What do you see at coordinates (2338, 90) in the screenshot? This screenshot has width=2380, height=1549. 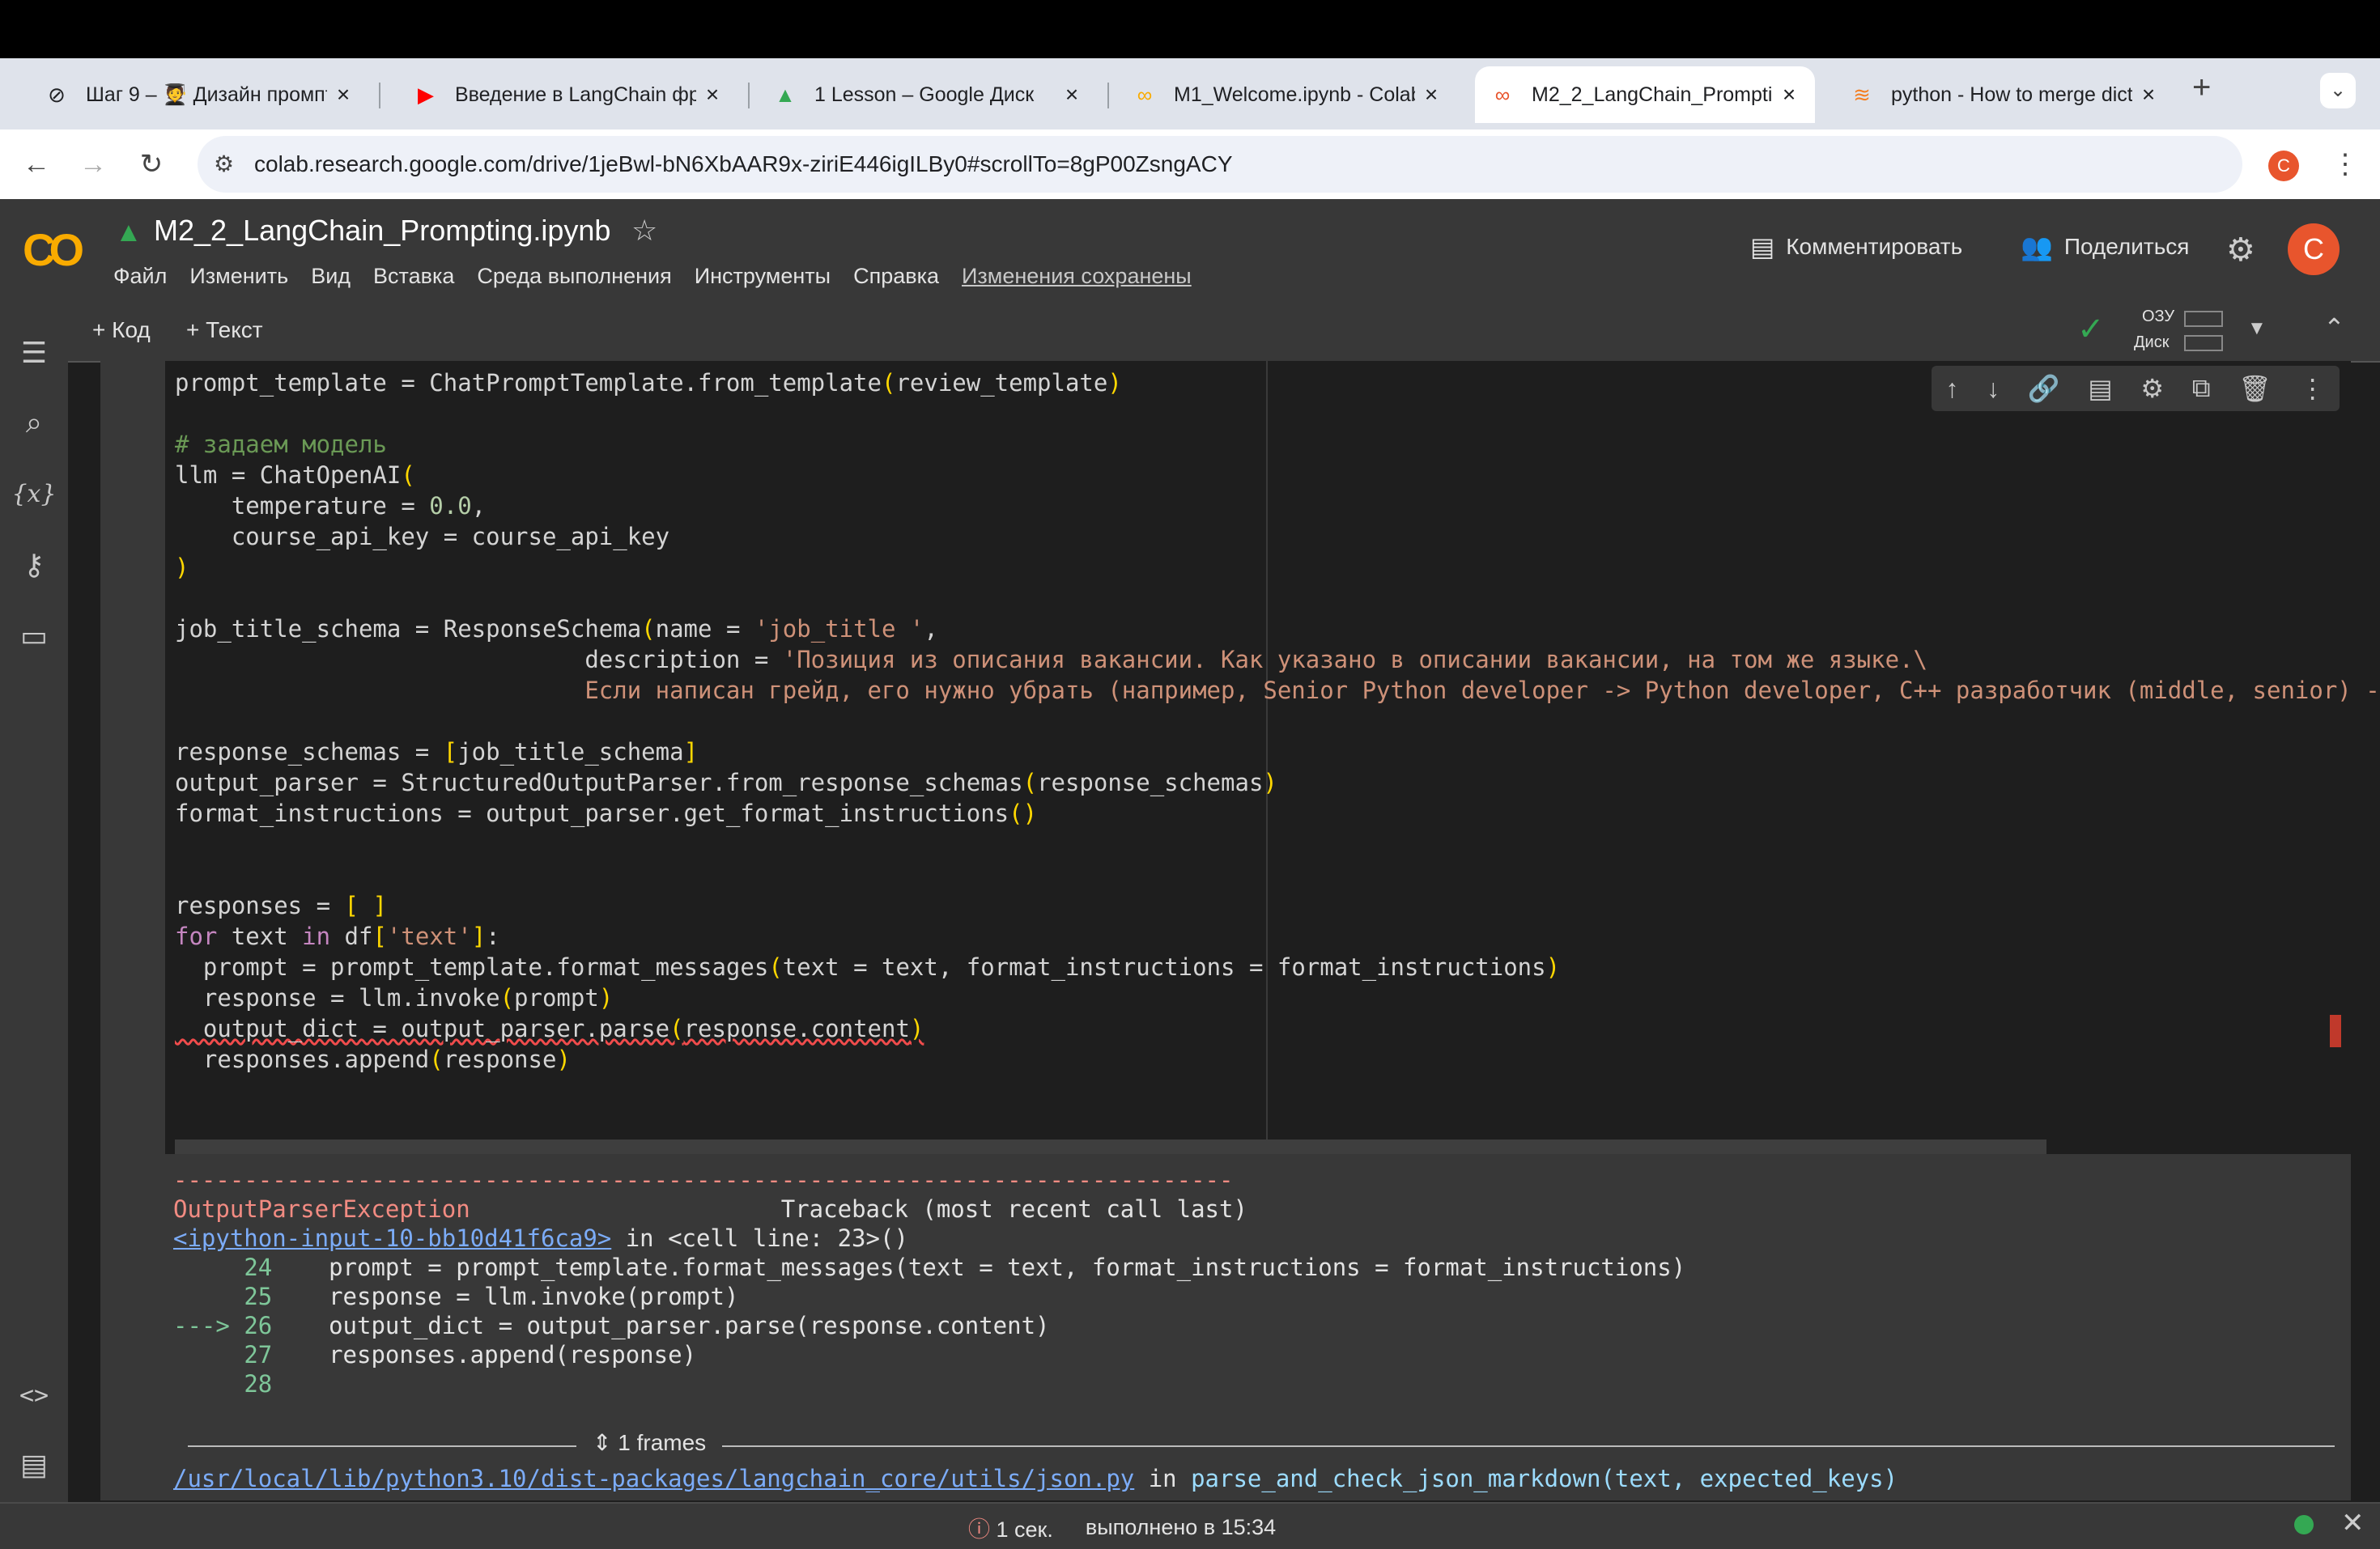 I see `tab-search-icon: ⌄` at bounding box center [2338, 90].